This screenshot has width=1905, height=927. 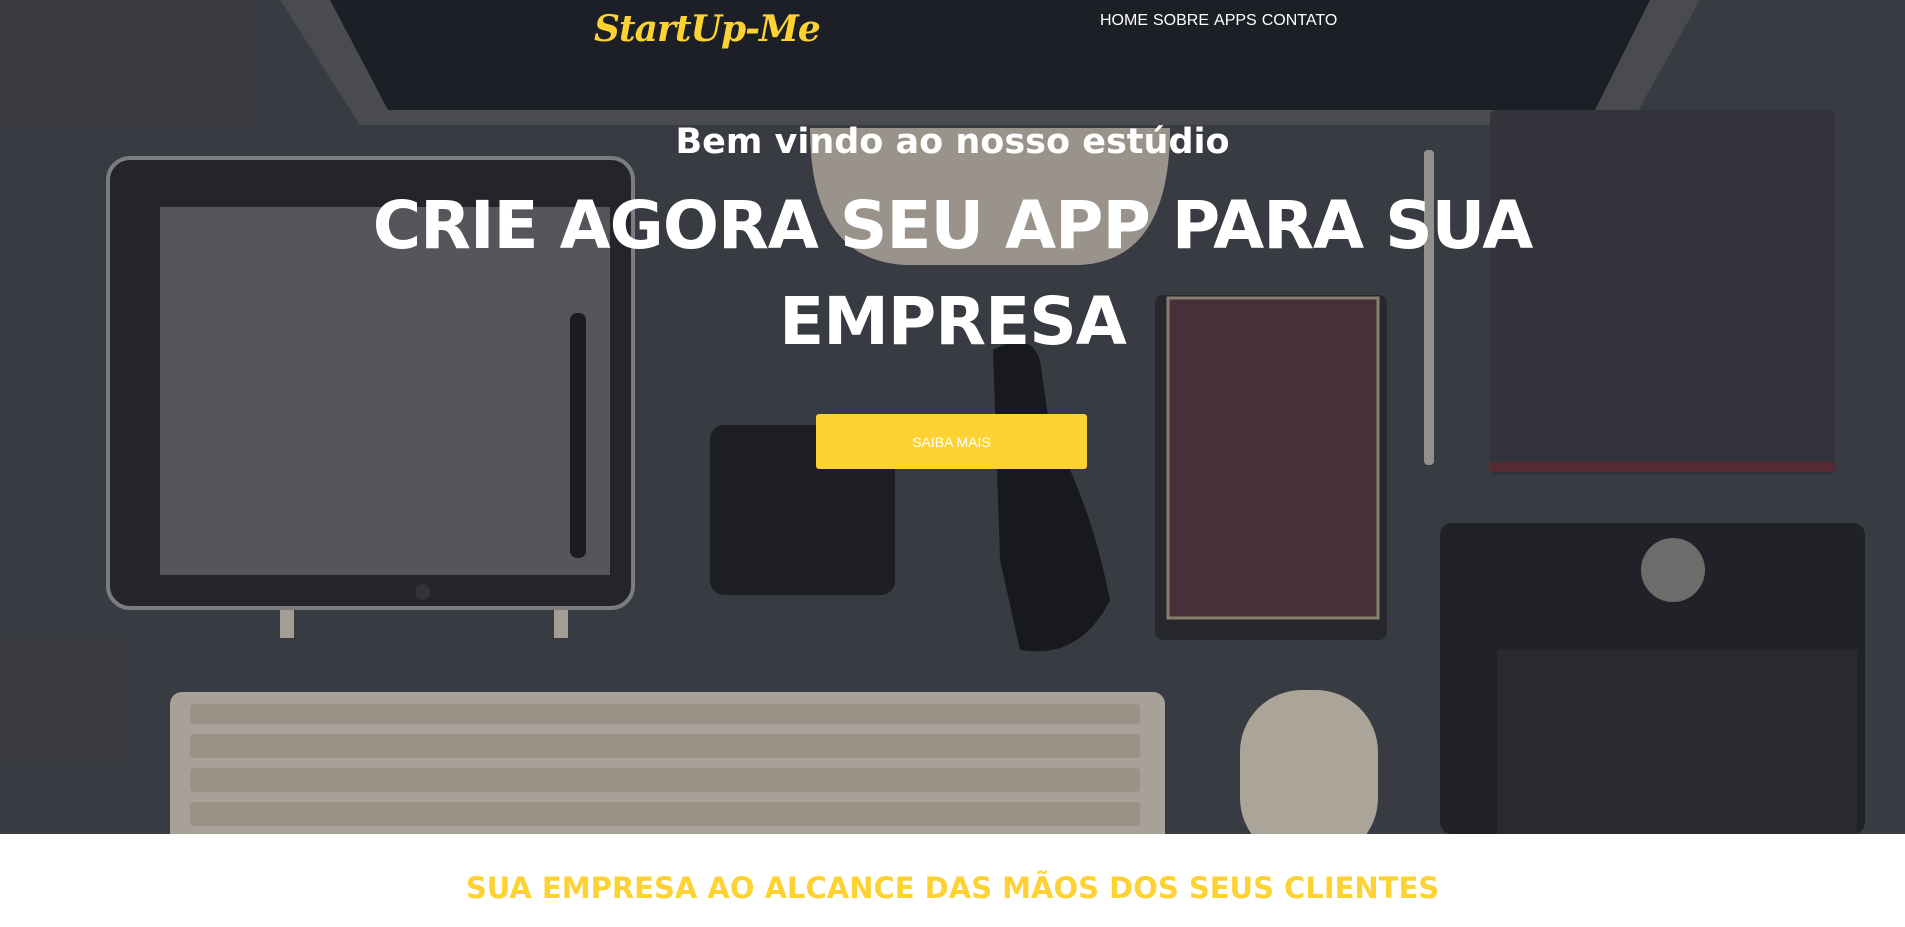 What do you see at coordinates (951, 441) in the screenshot?
I see `saiba-mais-button: SAIBA MAIS` at bounding box center [951, 441].